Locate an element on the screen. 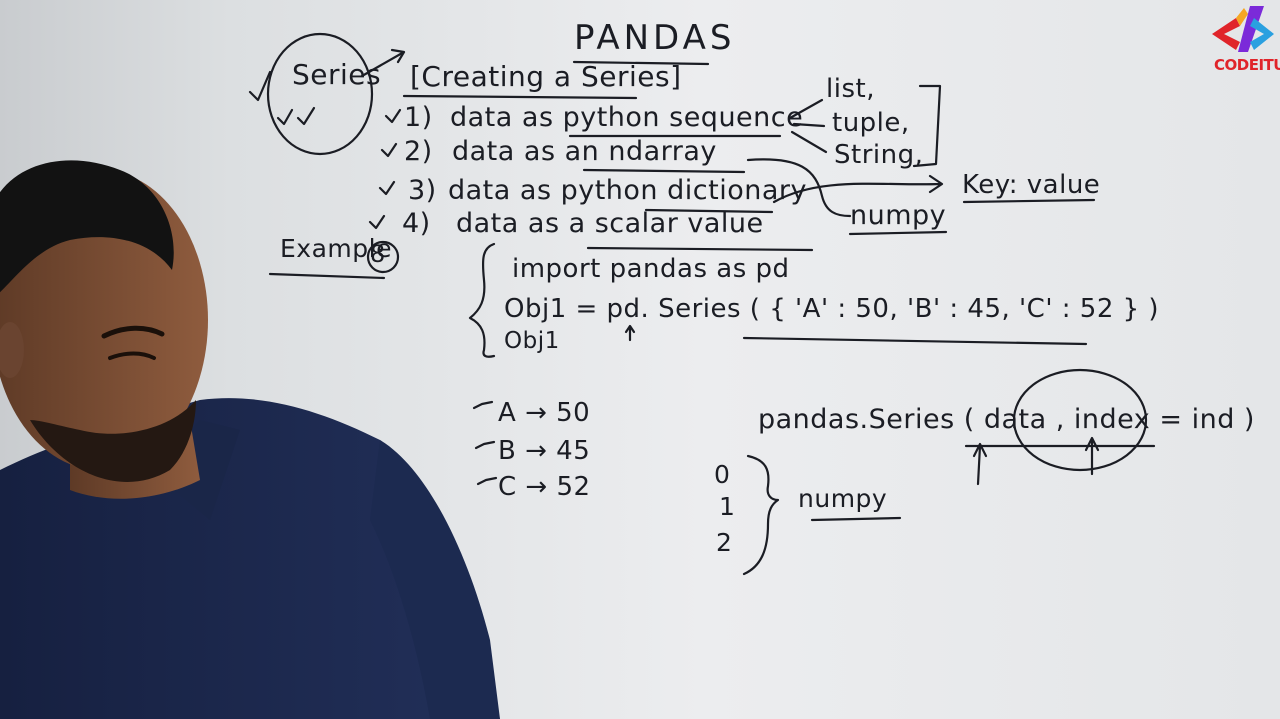 This screenshot has height=719, width=1280. series-pointer is located at coordinates (630, 333).